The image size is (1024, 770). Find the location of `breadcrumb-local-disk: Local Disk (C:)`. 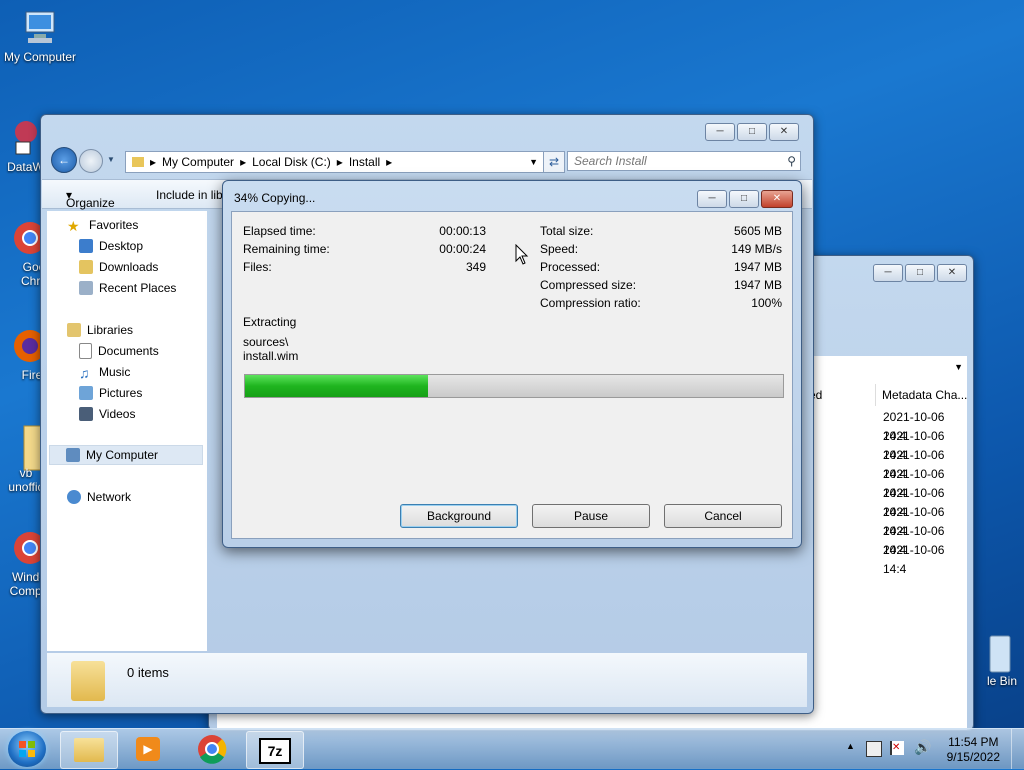

breadcrumb-local-disk: Local Disk (C:) is located at coordinates (291, 162).